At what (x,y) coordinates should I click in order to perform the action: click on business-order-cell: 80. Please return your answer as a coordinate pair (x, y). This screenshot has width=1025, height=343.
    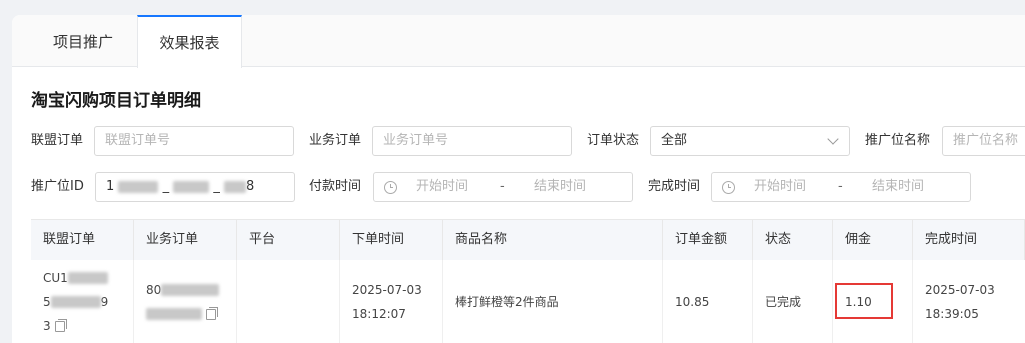
    Looking at the image, I should click on (185, 301).